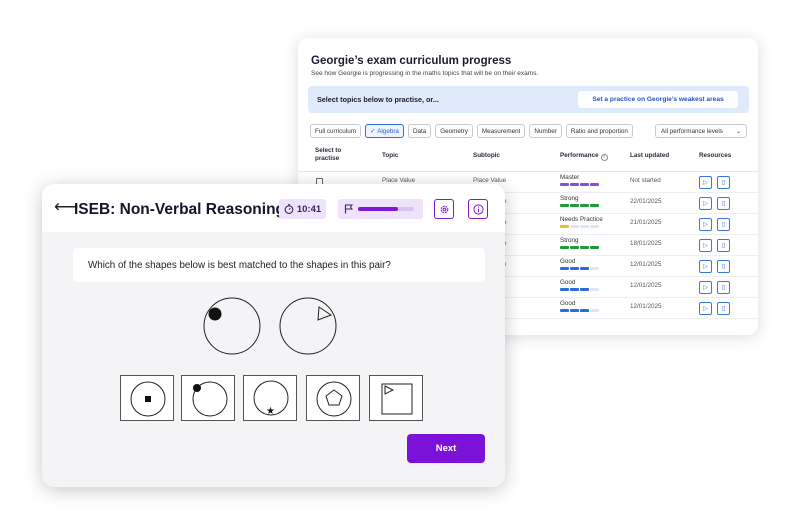 The height and width of the screenshot is (522, 800). I want to click on performance-level-value: All performance levels, so click(692, 131).